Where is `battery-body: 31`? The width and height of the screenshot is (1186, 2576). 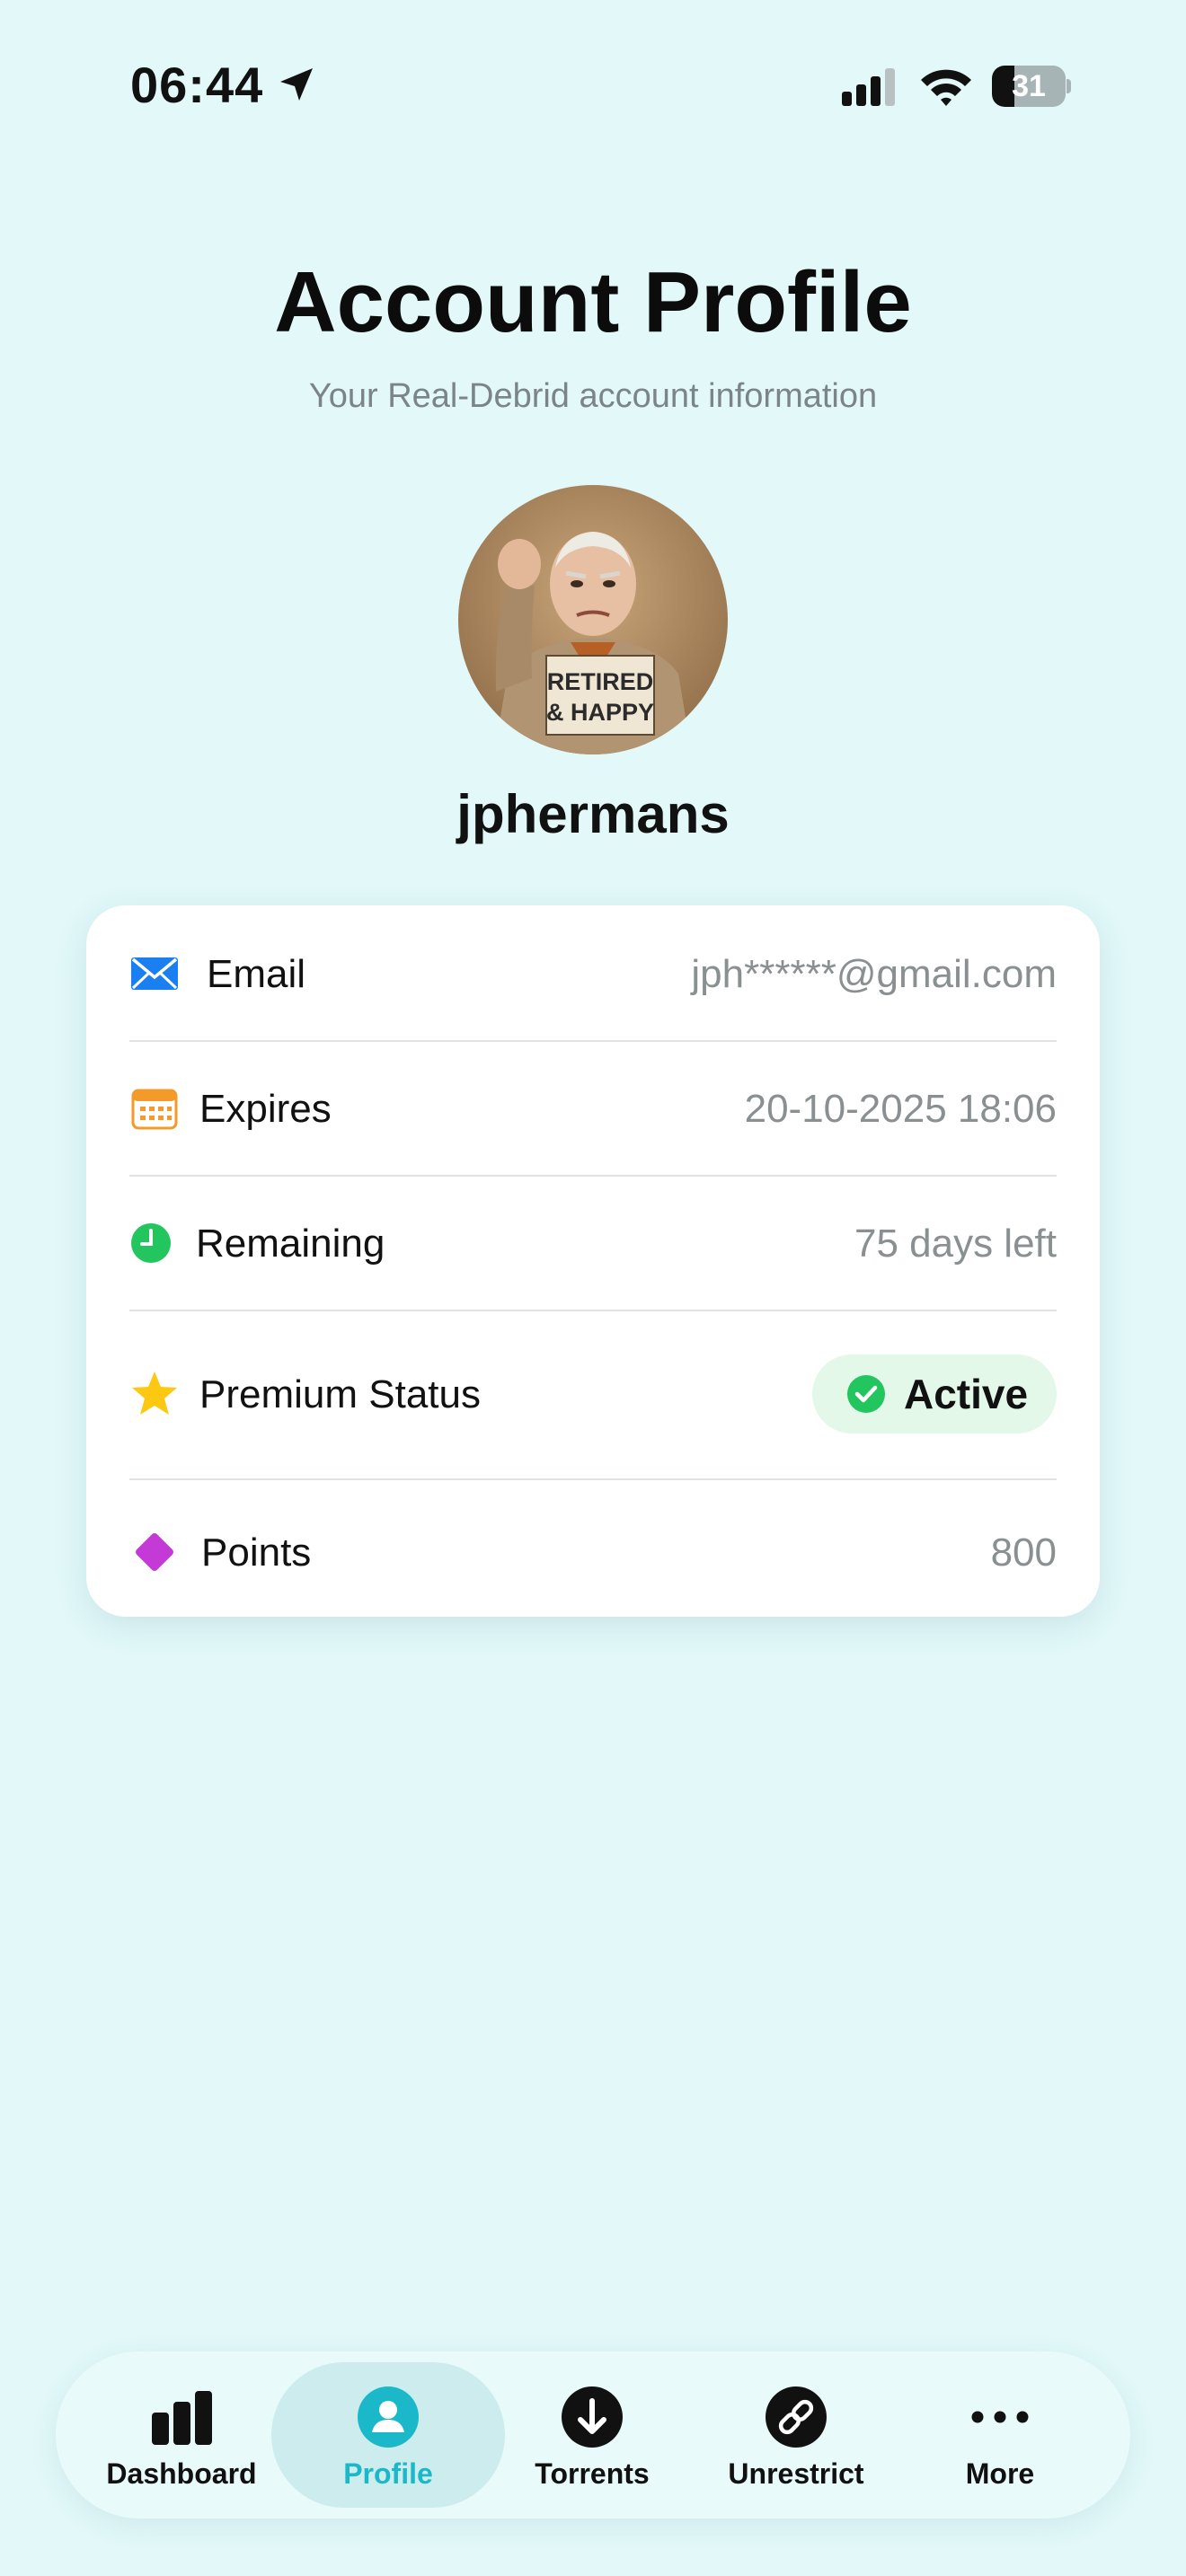
battery-body: 31 is located at coordinates (1029, 86).